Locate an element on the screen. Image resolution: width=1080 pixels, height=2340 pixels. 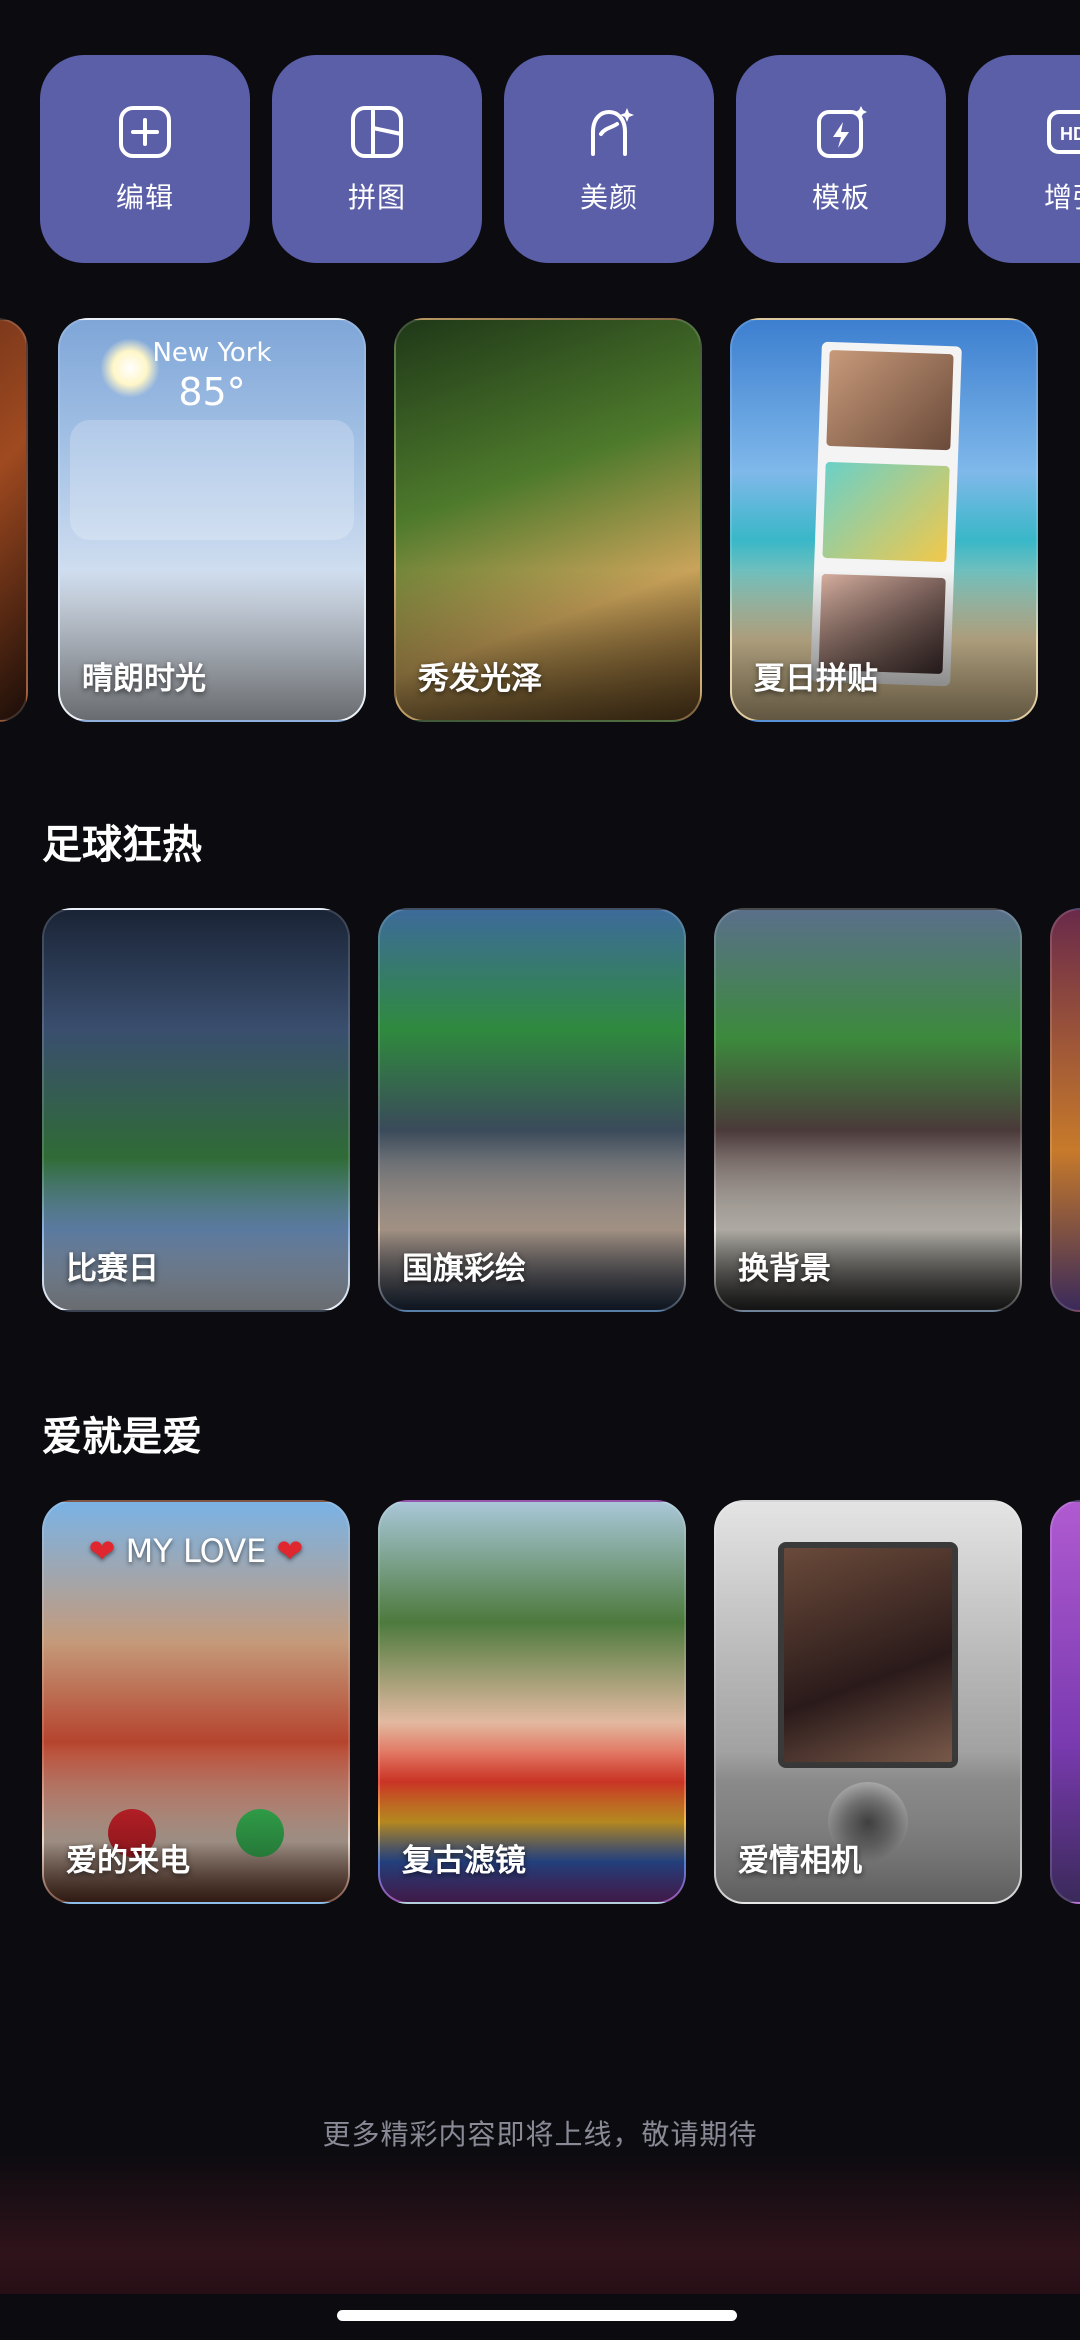
home-indicator is located at coordinates (537, 2315).